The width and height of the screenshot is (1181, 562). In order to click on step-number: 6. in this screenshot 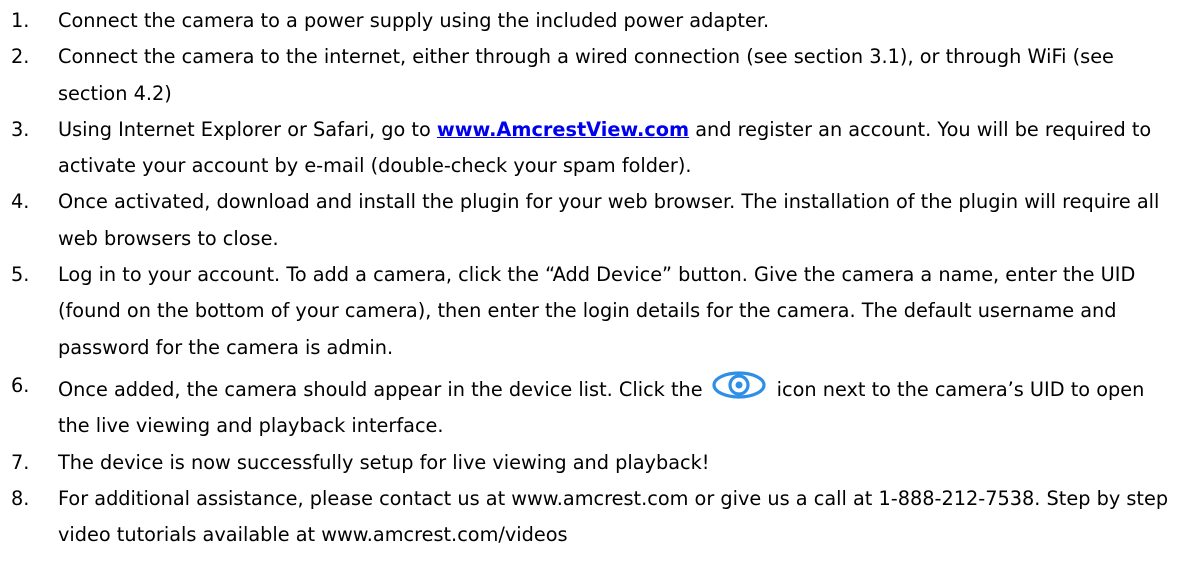, I will do `click(20, 385)`.